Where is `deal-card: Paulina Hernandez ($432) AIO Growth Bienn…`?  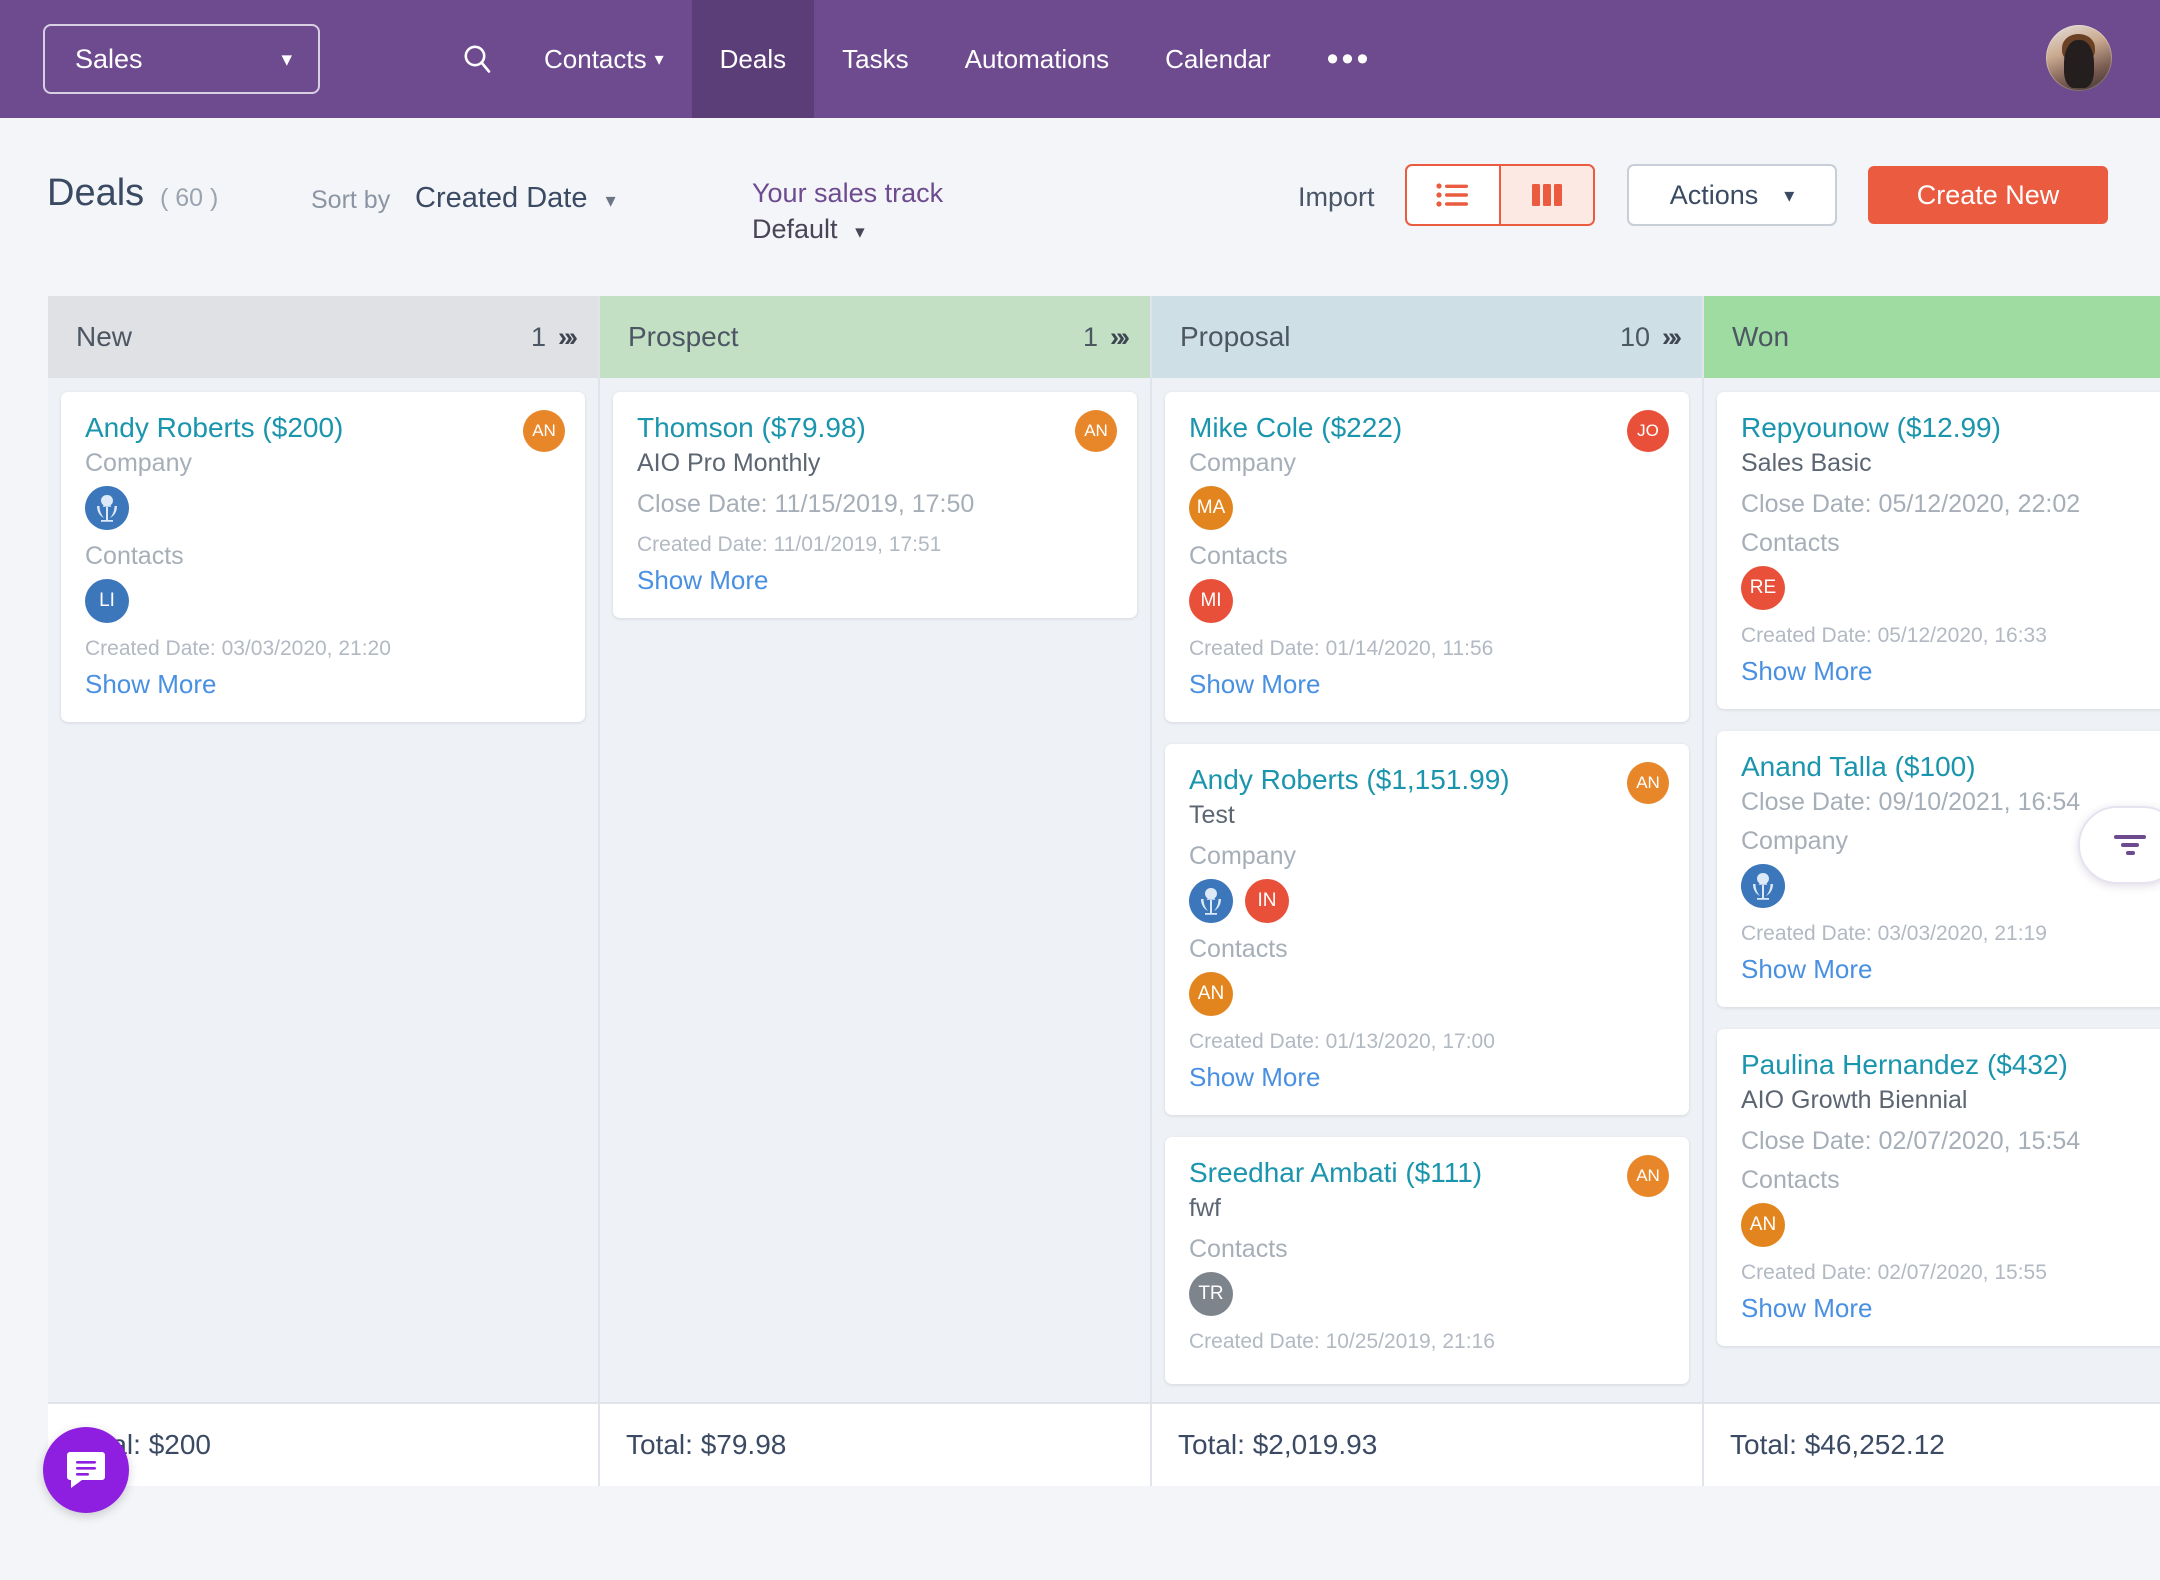 deal-card: Paulina Hernandez ($432) AIO Growth Bienn… is located at coordinates (1938, 1187).